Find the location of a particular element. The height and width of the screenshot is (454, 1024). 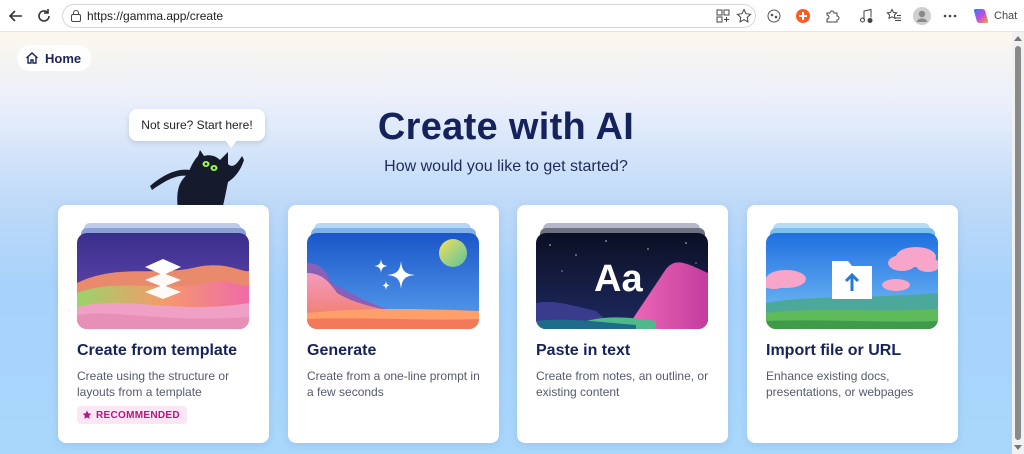

generate-illustration is located at coordinates (393, 281).